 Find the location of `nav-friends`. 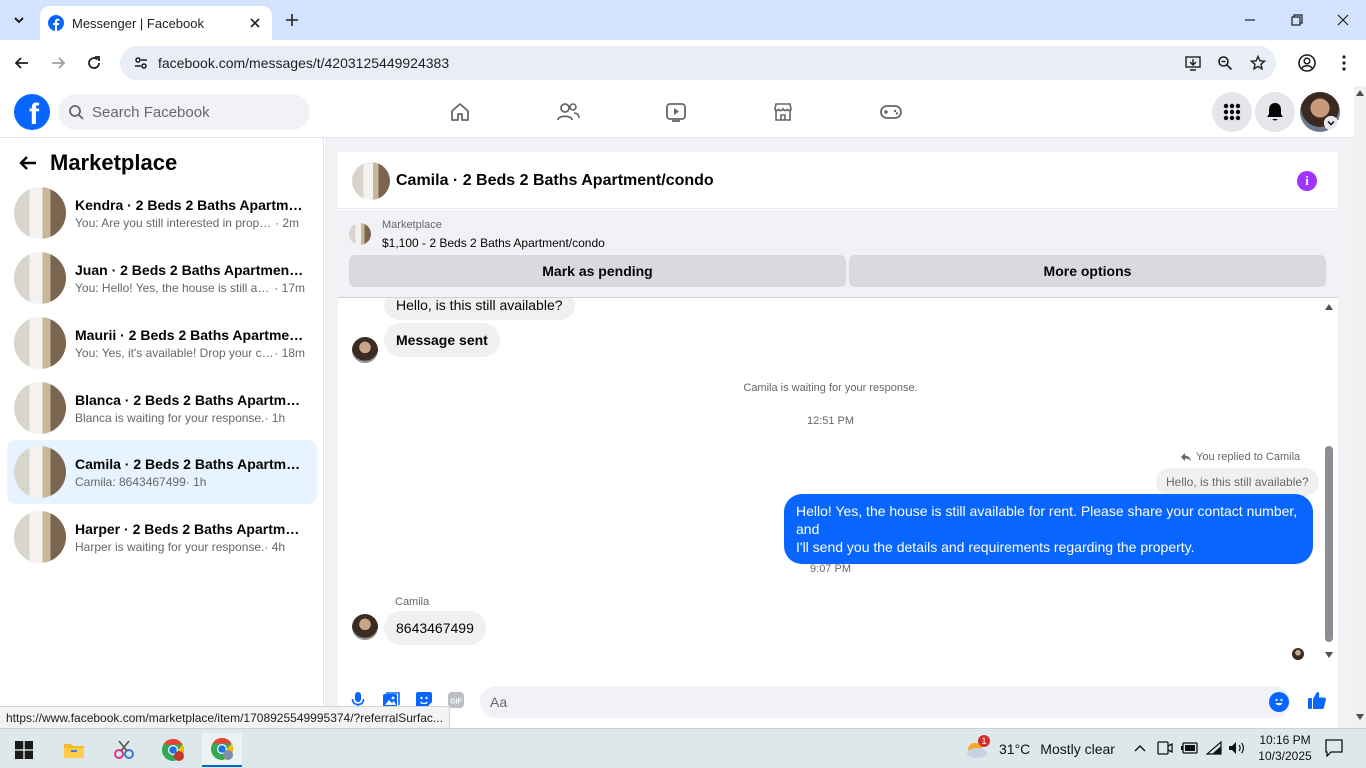

nav-friends is located at coordinates (568, 112).